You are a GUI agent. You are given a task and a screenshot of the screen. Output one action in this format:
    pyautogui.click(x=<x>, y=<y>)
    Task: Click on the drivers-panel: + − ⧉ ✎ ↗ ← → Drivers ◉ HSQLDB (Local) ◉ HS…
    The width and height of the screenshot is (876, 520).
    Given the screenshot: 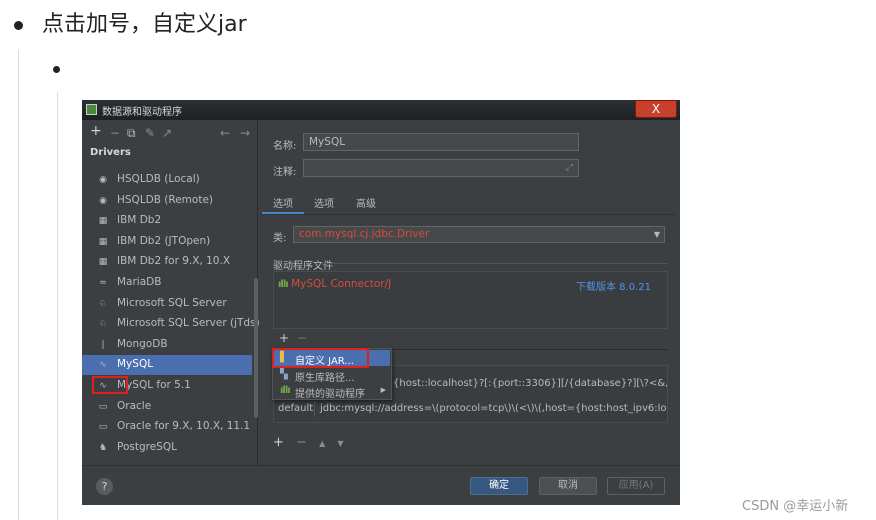 What is the action you would take?
    pyautogui.click(x=171, y=292)
    